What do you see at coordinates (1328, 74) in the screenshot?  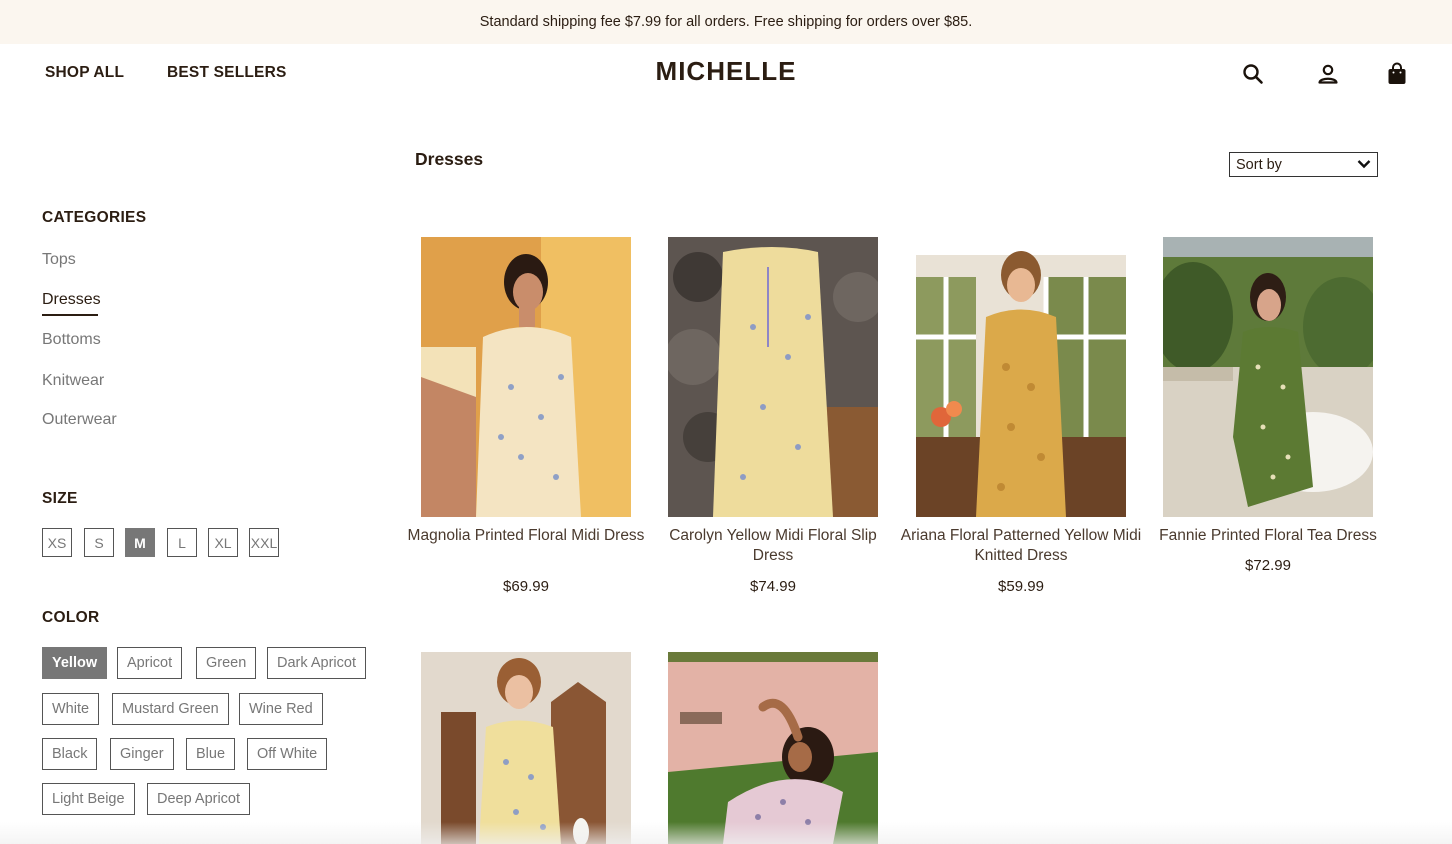 I see `account-icon` at bounding box center [1328, 74].